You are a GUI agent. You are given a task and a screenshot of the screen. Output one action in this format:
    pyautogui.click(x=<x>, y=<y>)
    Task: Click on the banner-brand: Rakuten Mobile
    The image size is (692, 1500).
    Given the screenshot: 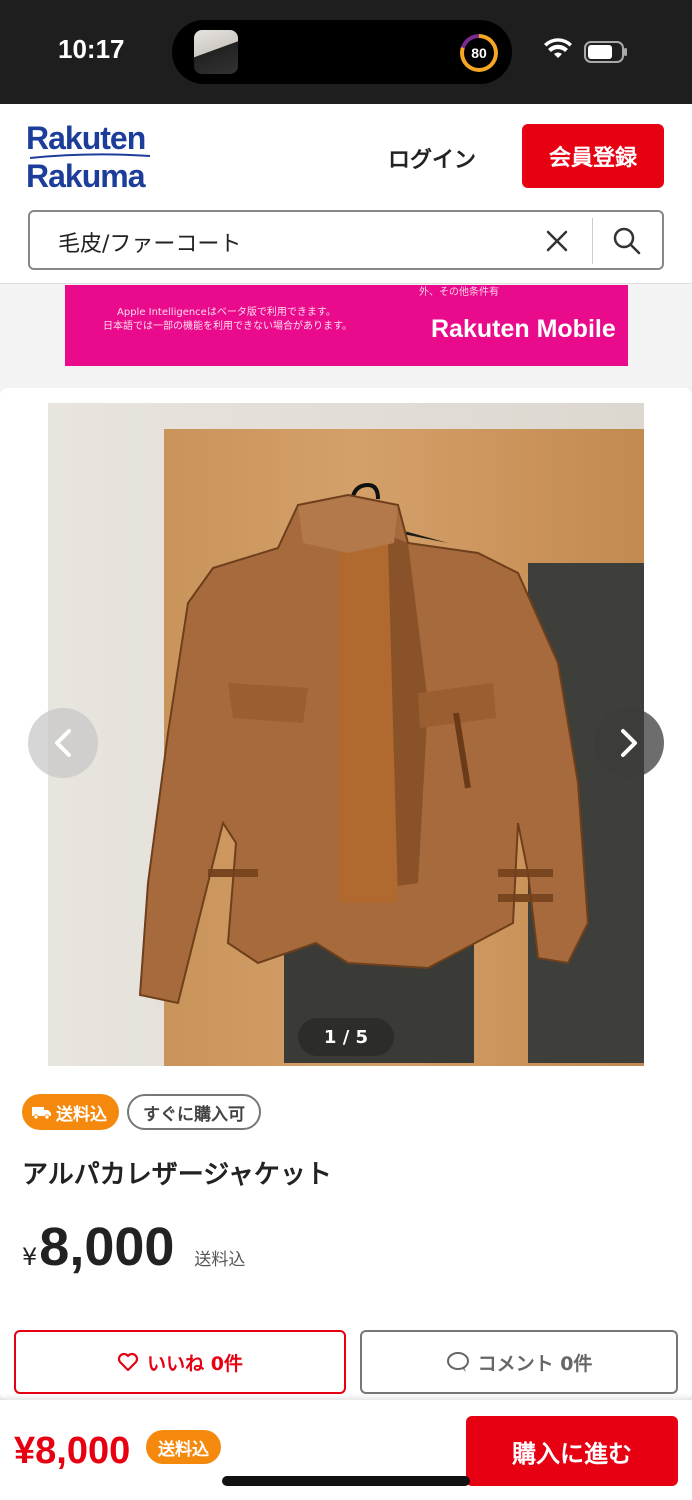 What is the action you would take?
    pyautogui.click(x=523, y=329)
    